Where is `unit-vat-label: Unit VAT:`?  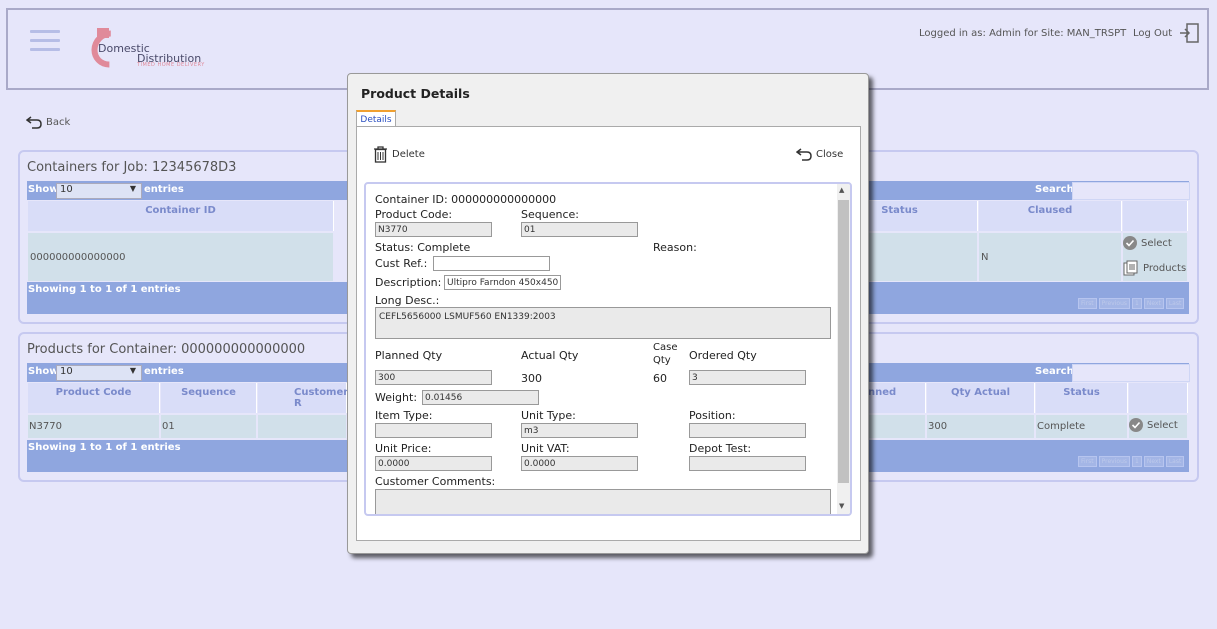 unit-vat-label: Unit VAT: is located at coordinates (545, 448).